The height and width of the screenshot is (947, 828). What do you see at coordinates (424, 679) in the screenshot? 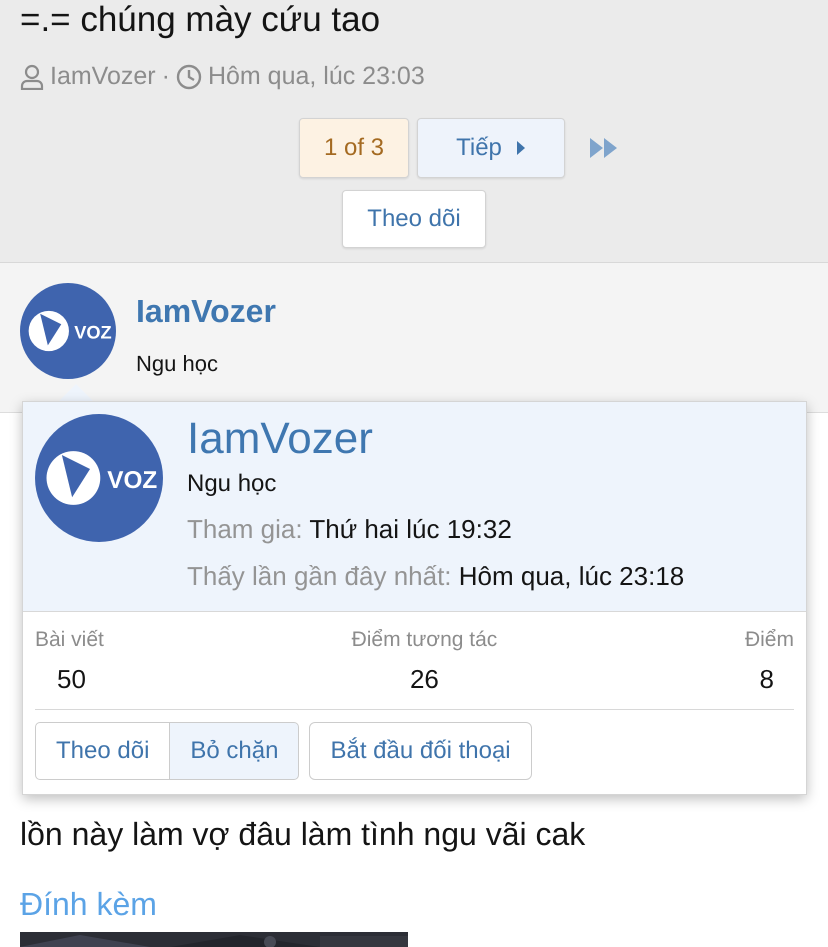
I see `stat-value: 26` at bounding box center [424, 679].